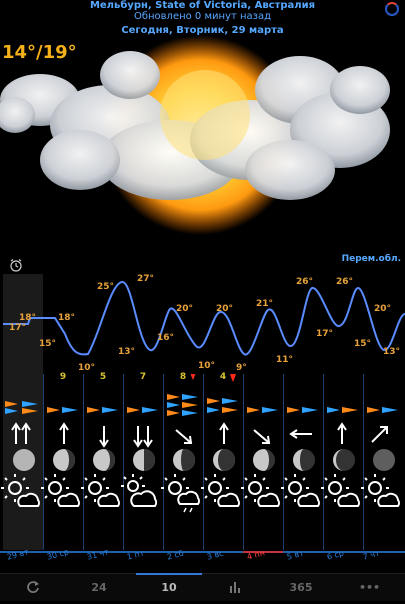 The width and height of the screenshot is (405, 604). I want to click on tab-chart, so click(235, 587).